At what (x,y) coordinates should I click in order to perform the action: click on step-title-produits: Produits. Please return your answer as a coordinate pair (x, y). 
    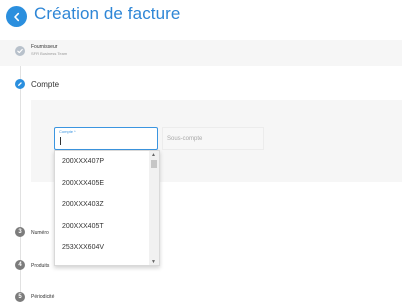
    Looking at the image, I should click on (40, 266).